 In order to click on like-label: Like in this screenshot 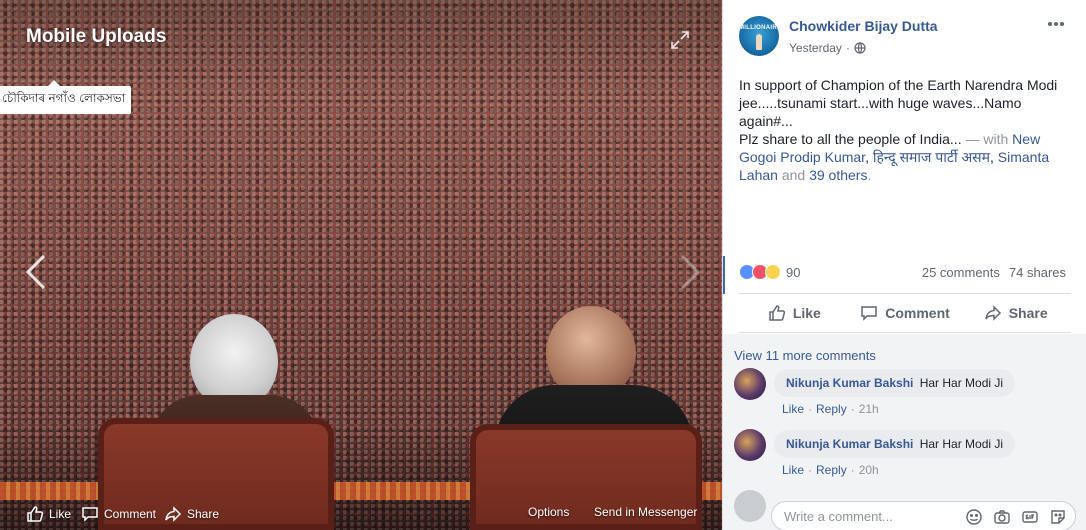, I will do `click(806, 313)`.